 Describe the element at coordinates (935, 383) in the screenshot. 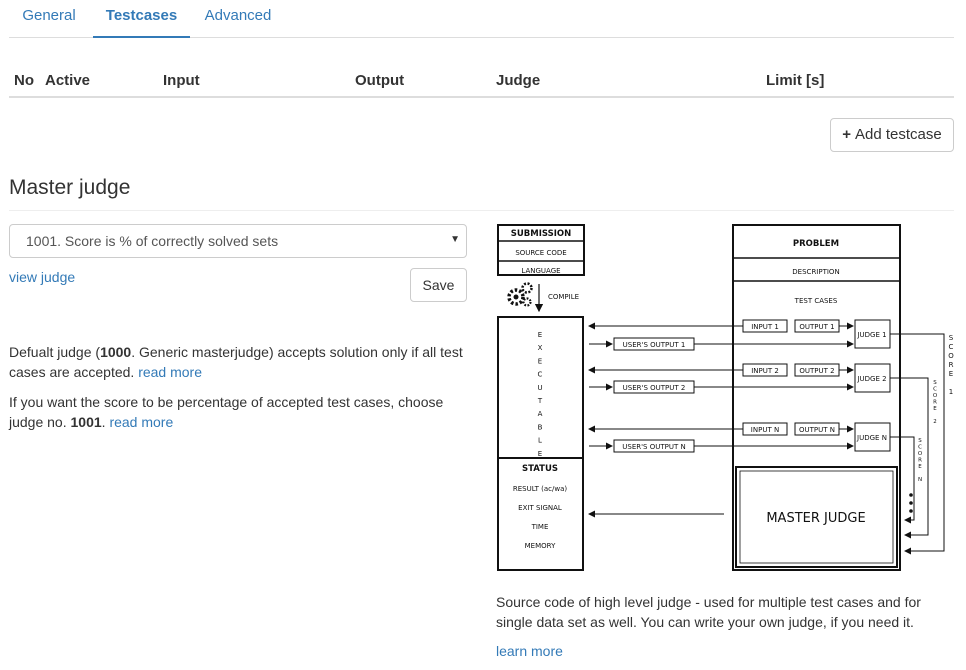

I see `score2-letter: S` at that location.